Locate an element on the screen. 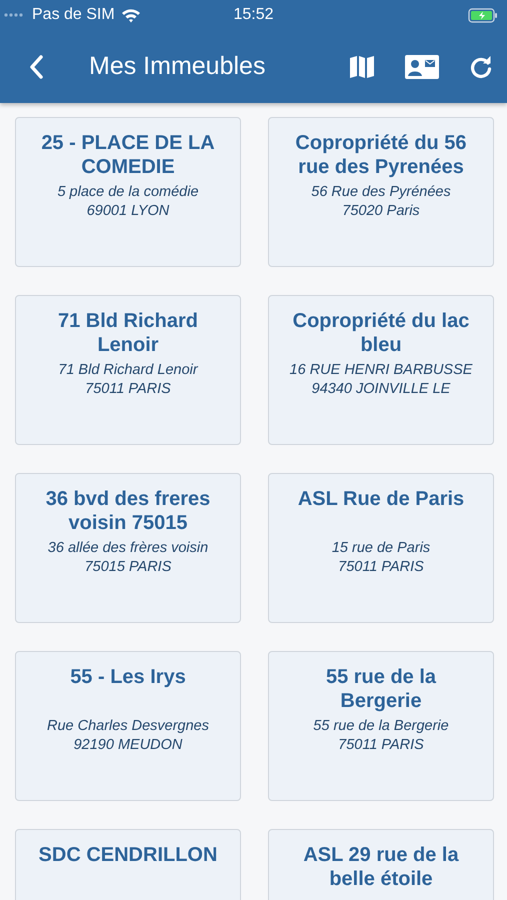  map-button is located at coordinates (362, 67).